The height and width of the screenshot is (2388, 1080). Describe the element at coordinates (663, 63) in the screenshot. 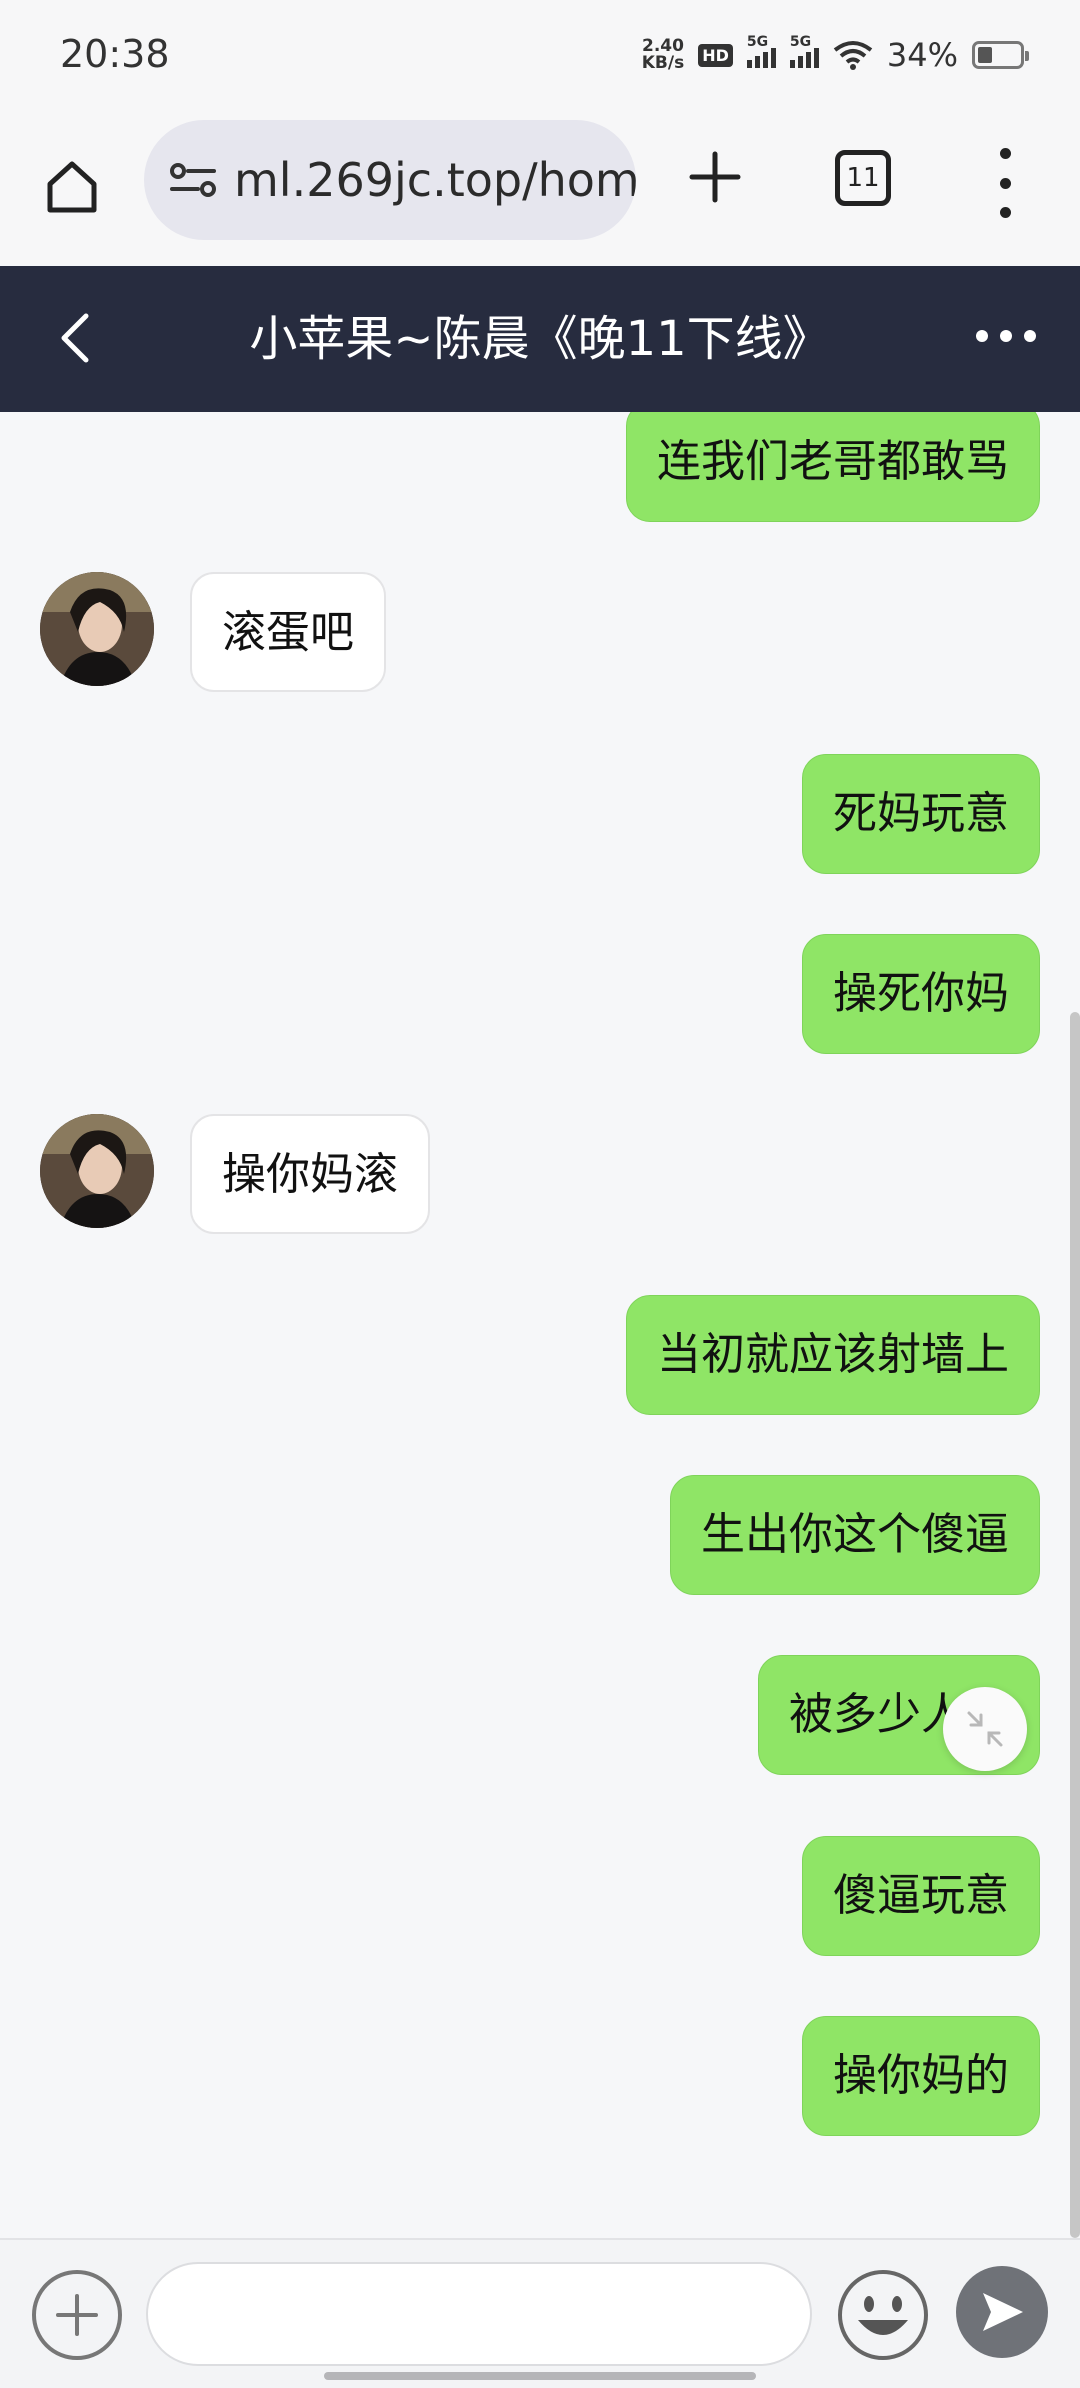

I see `network-speed-unit: KB/s` at that location.